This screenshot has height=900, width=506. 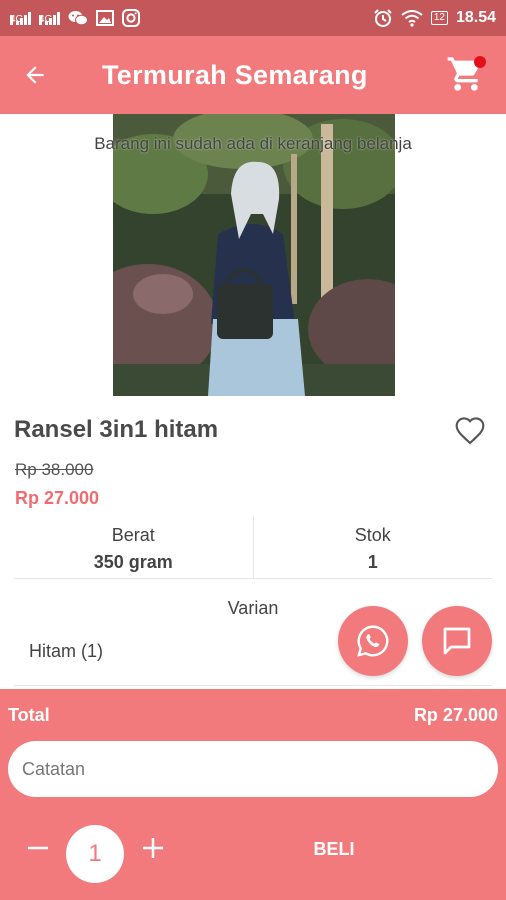 What do you see at coordinates (253, 608) in the screenshot?
I see `variant-heading: Varian` at bounding box center [253, 608].